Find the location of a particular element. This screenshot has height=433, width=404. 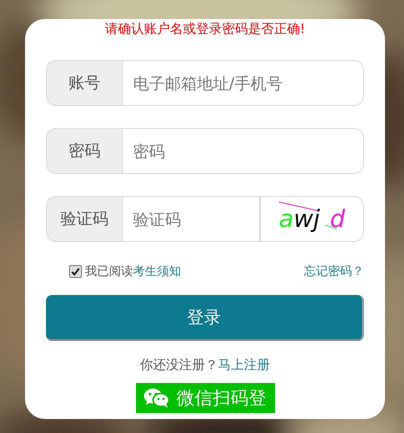

field-label: 密码 is located at coordinates (84, 151).